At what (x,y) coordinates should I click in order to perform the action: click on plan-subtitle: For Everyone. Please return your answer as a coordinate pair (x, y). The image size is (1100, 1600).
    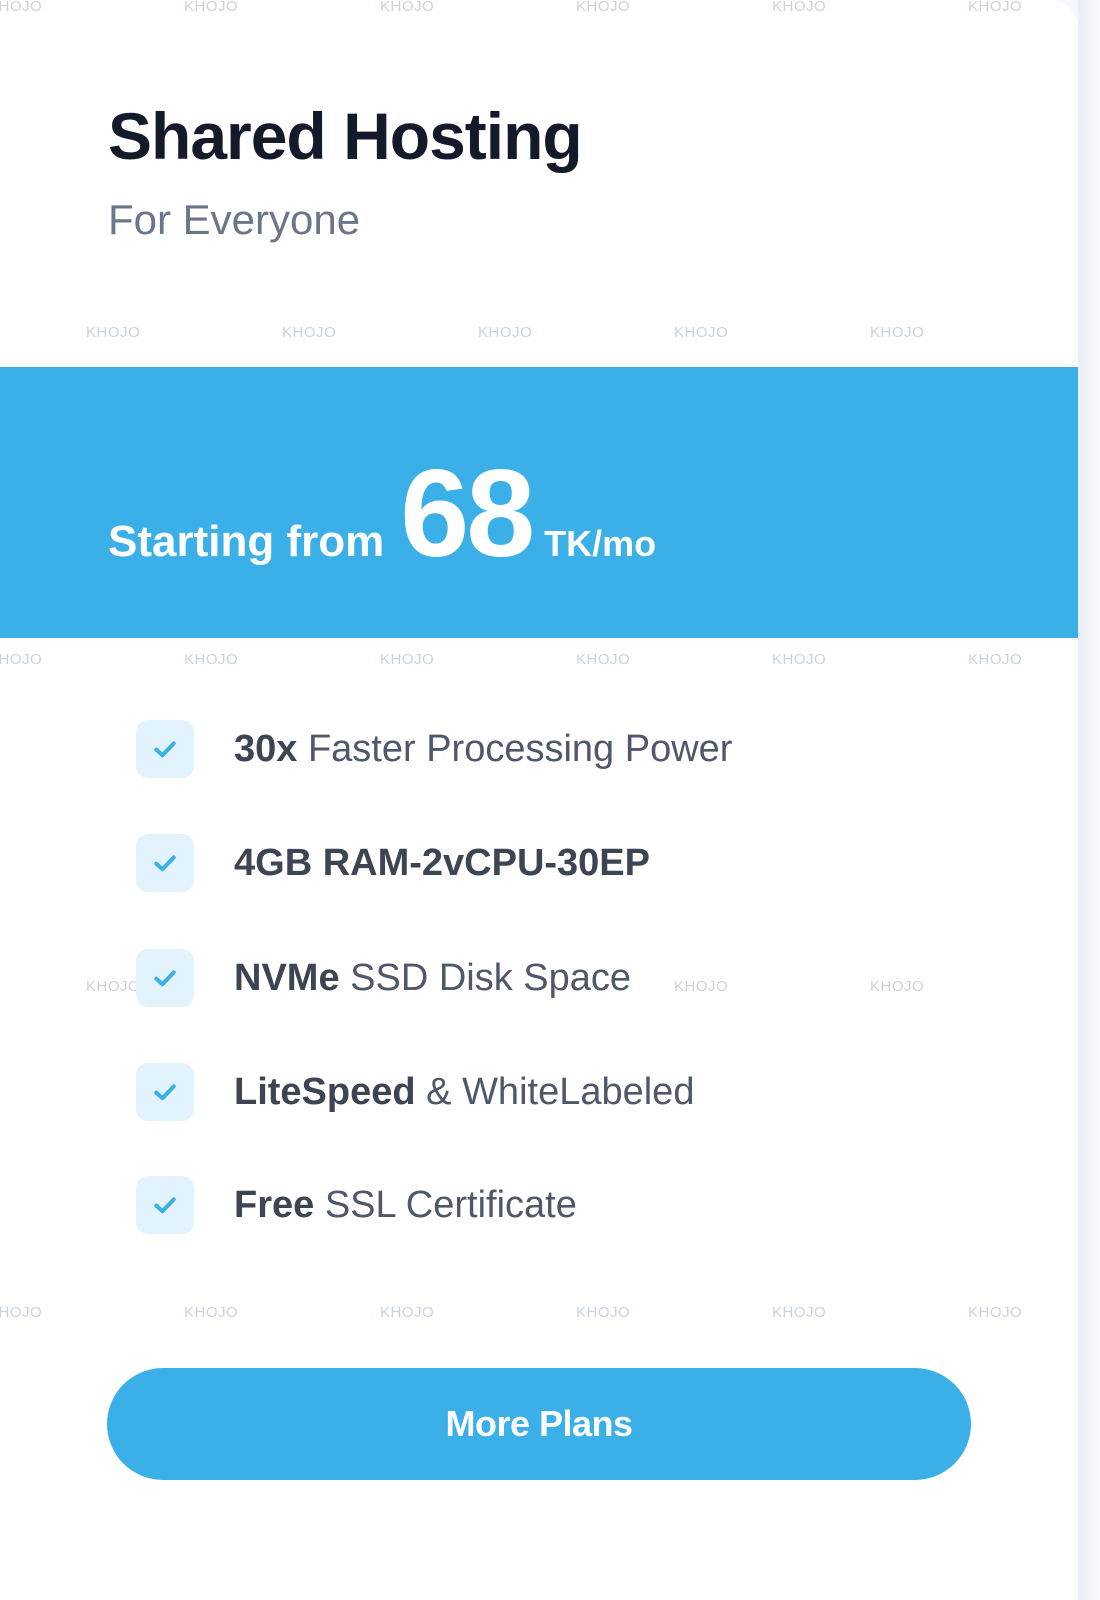
    Looking at the image, I should click on (234, 219).